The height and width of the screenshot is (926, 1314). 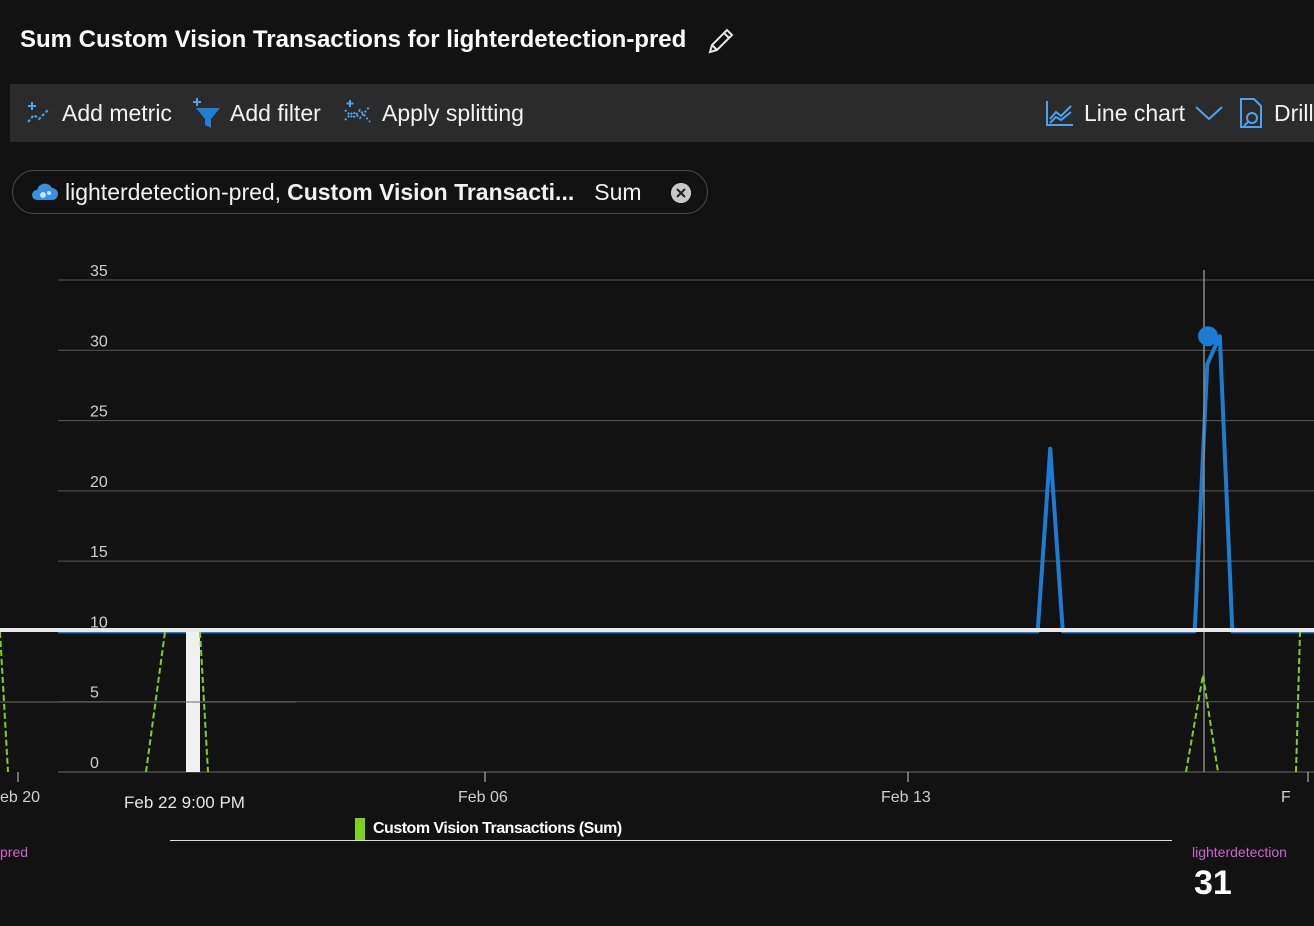 I want to click on y-tick-label-20: 20, so click(x=99, y=482).